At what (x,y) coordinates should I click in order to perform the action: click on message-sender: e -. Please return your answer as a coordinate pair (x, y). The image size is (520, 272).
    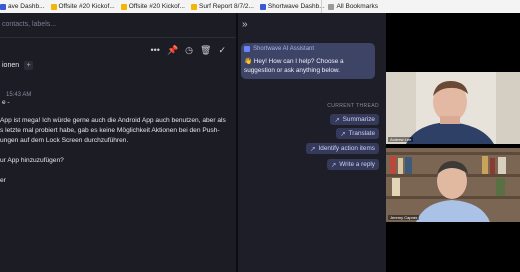
    Looking at the image, I should click on (6, 102).